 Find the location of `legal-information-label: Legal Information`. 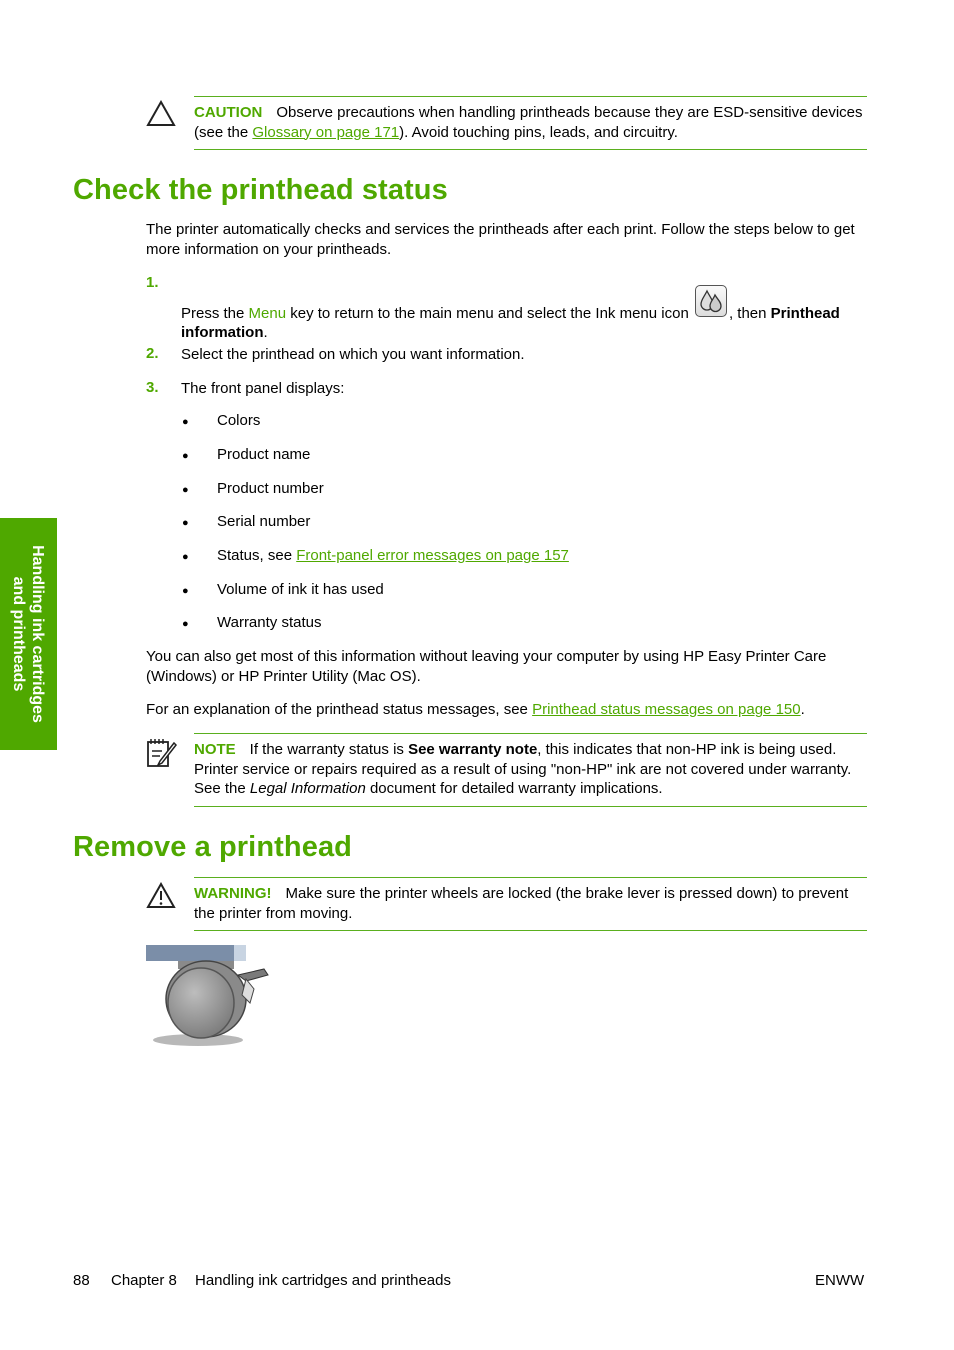

legal-information-label: Legal Information is located at coordinates (307, 788).